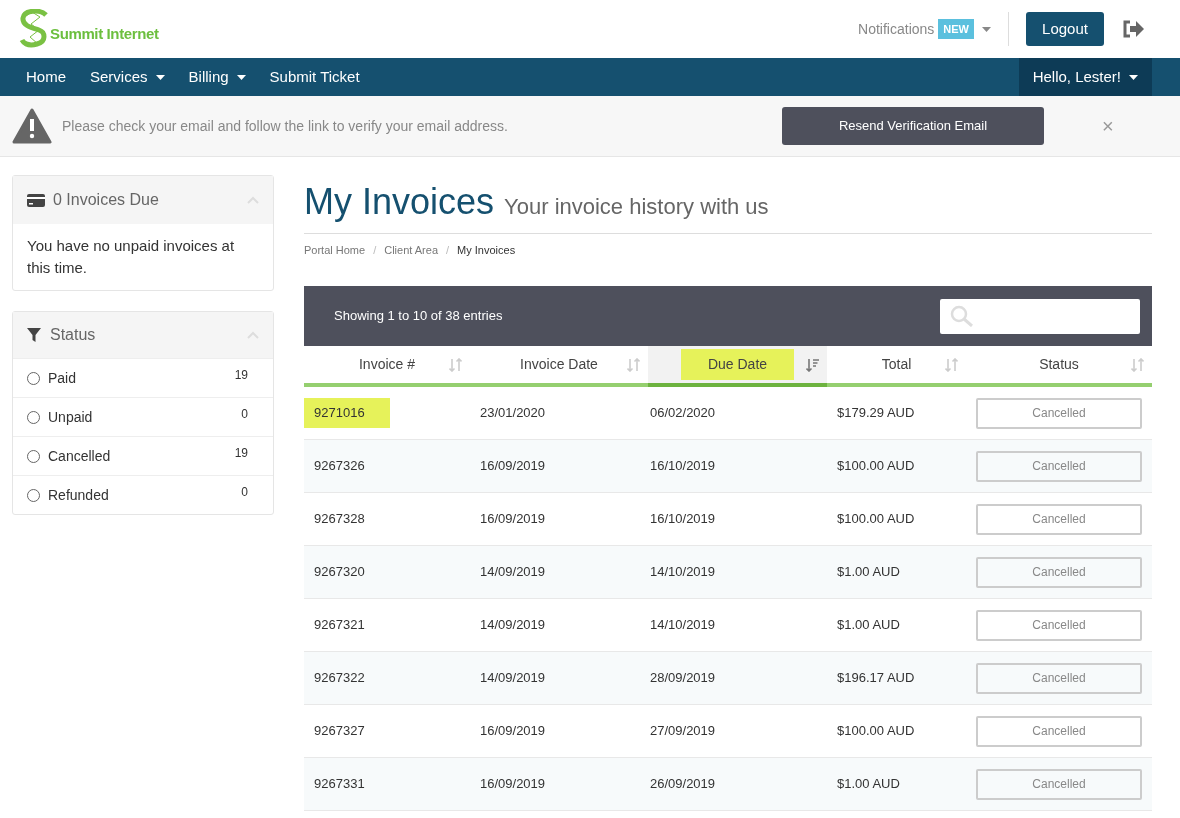 The image size is (1180, 818). What do you see at coordinates (347, 519) in the screenshot?
I see `invoice-number-cell: 9267328` at bounding box center [347, 519].